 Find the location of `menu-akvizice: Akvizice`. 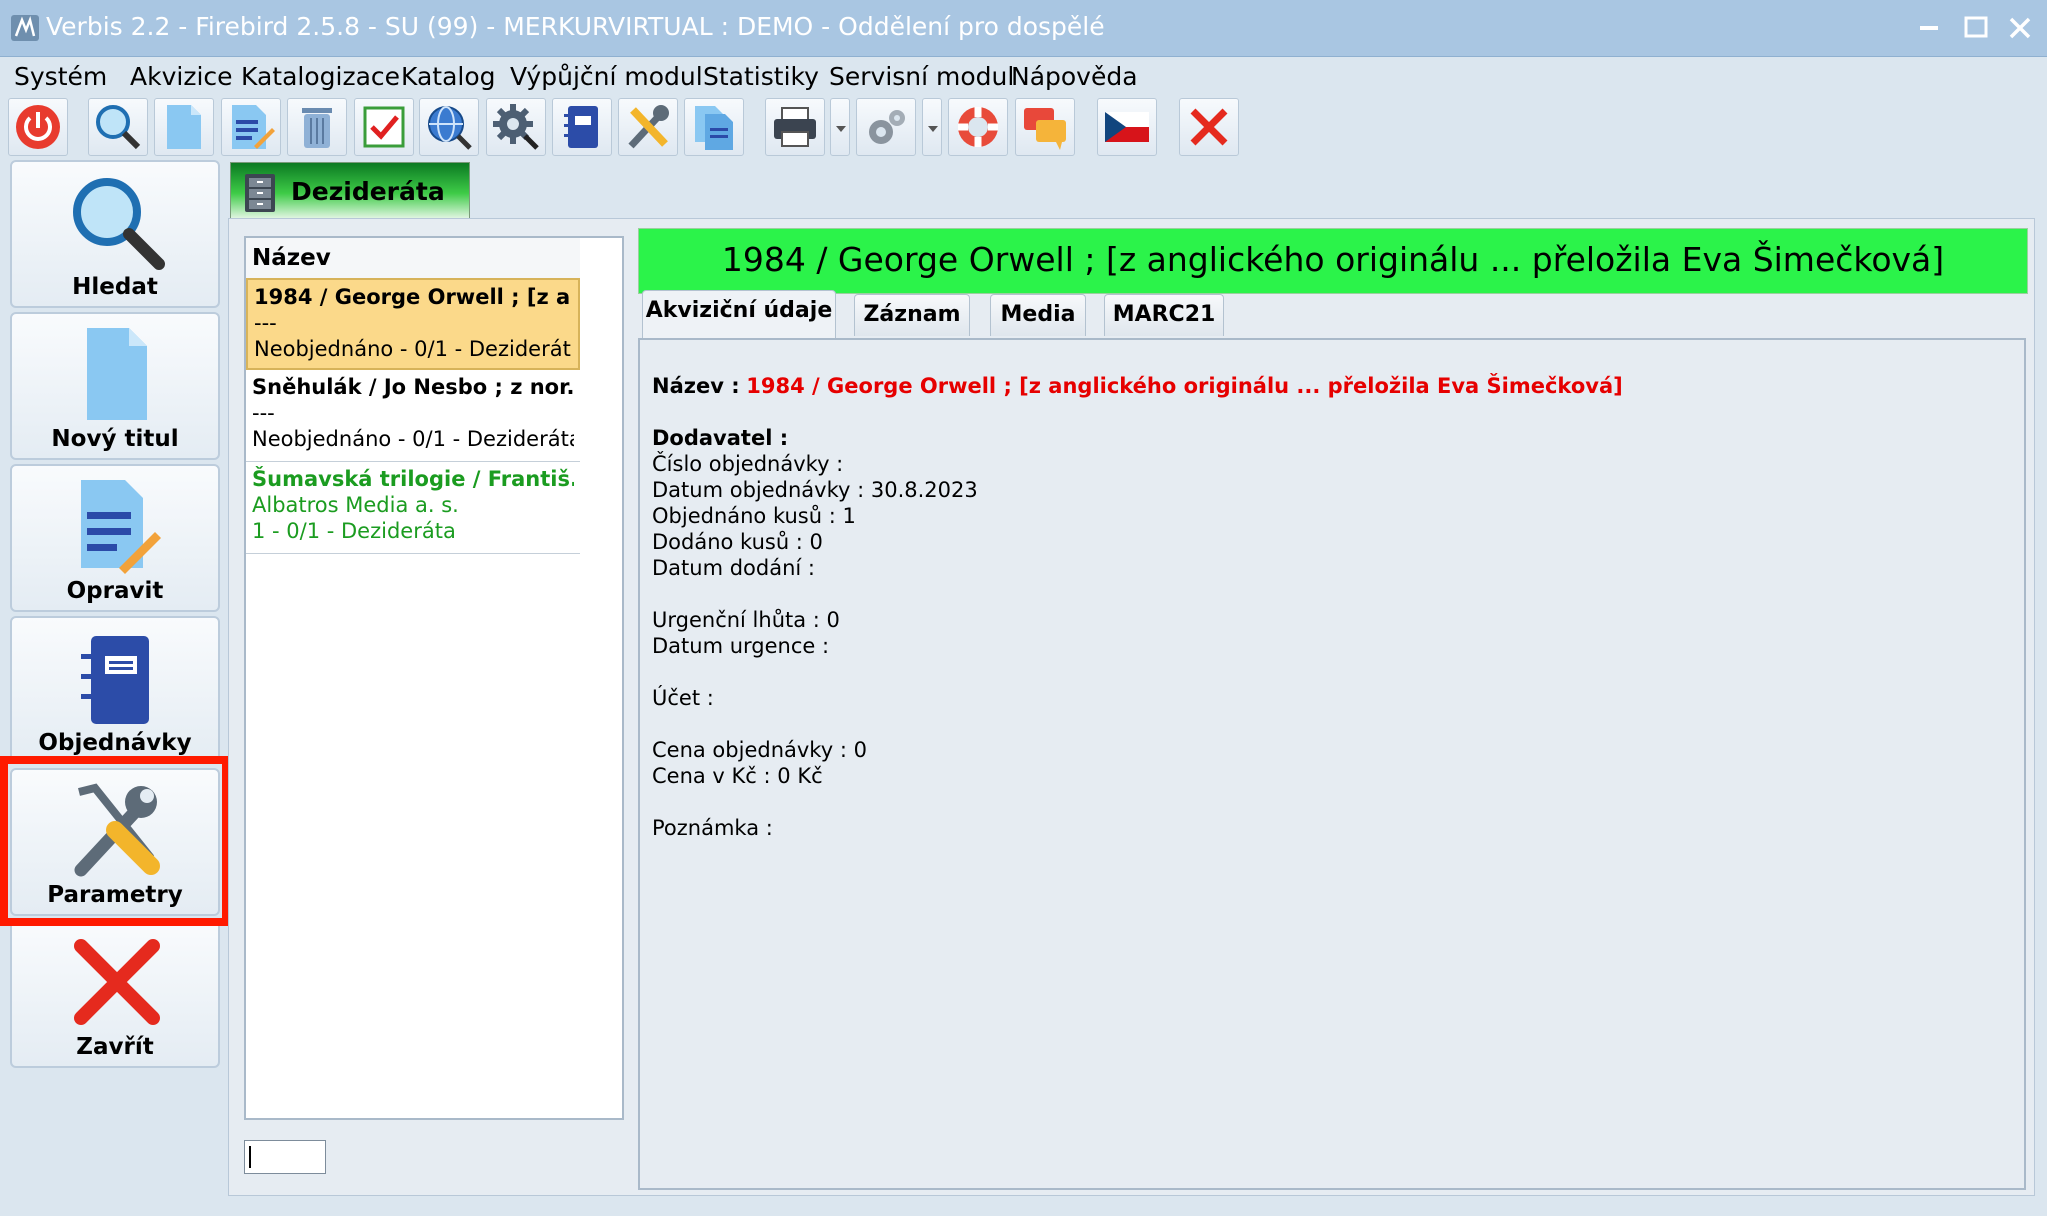

menu-akvizice: Akvizice is located at coordinates (181, 76).